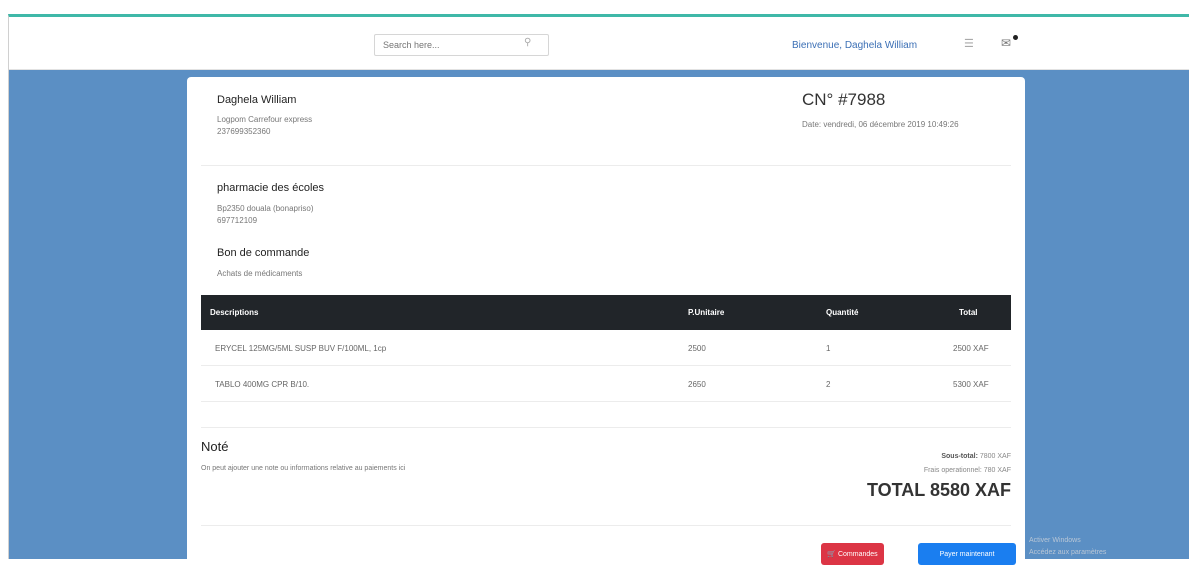  I want to click on cell-quantity: 1, so click(828, 348).